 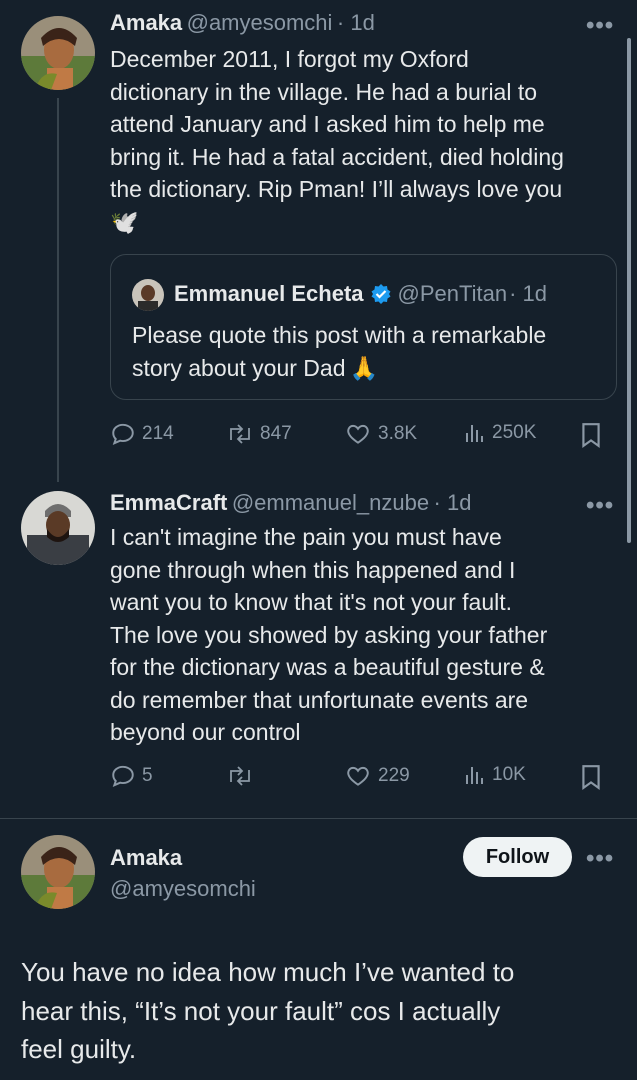 I want to click on text-line: Please quote this post with a remarkable, so click(x=339, y=335).